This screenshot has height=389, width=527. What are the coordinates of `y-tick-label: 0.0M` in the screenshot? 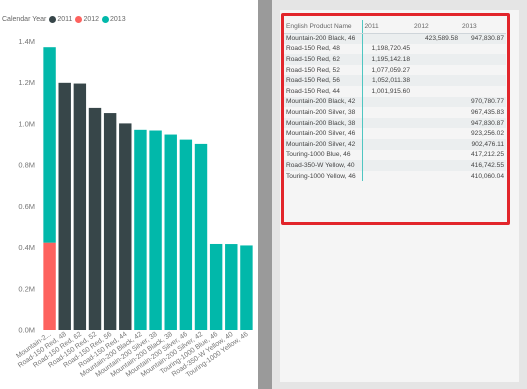 It's located at (26, 330).